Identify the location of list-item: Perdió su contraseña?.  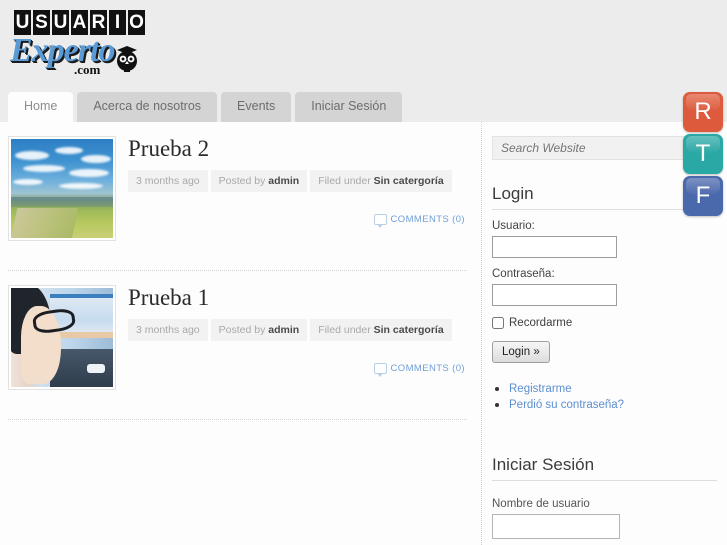
(613, 404).